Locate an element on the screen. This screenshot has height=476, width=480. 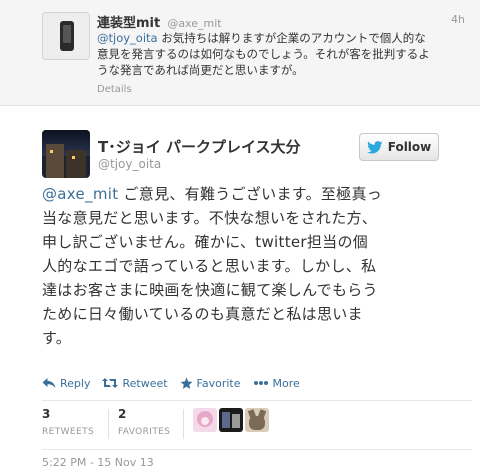
main-avatar is located at coordinates (66, 154).